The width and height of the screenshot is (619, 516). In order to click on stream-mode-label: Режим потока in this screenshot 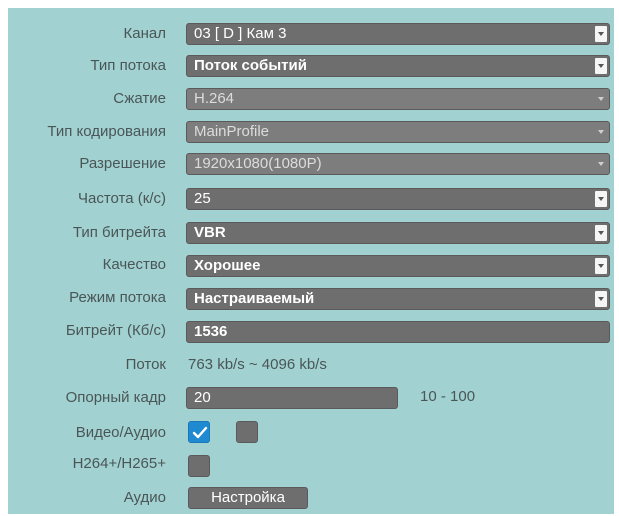, I will do `click(117, 297)`.